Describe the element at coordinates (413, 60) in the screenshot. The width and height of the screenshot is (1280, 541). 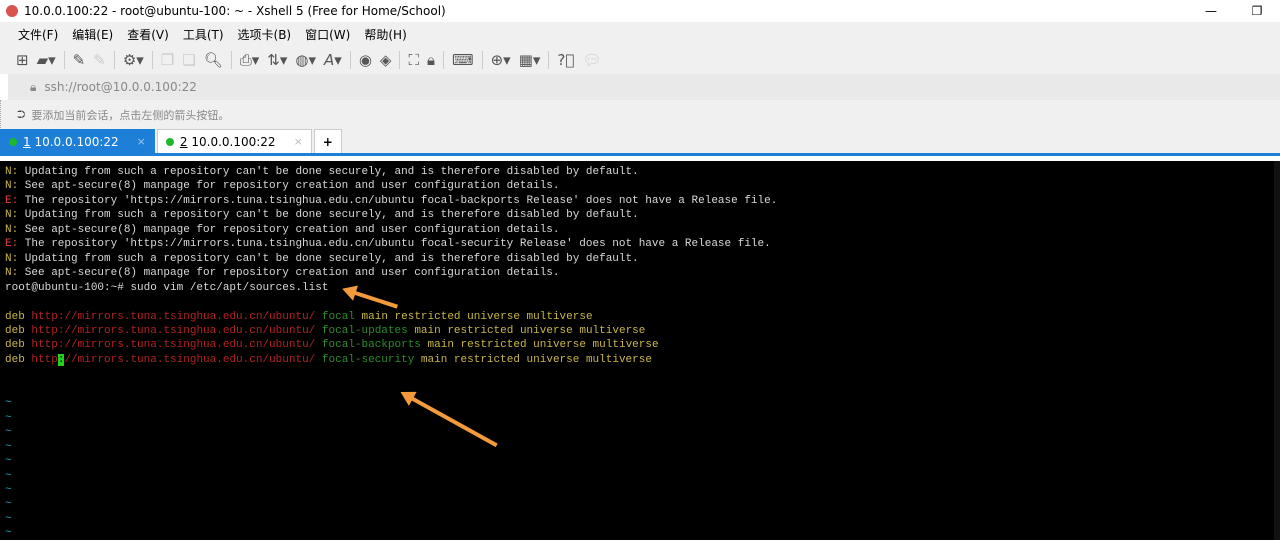
I see `fullscreen-icon: ⛶` at that location.